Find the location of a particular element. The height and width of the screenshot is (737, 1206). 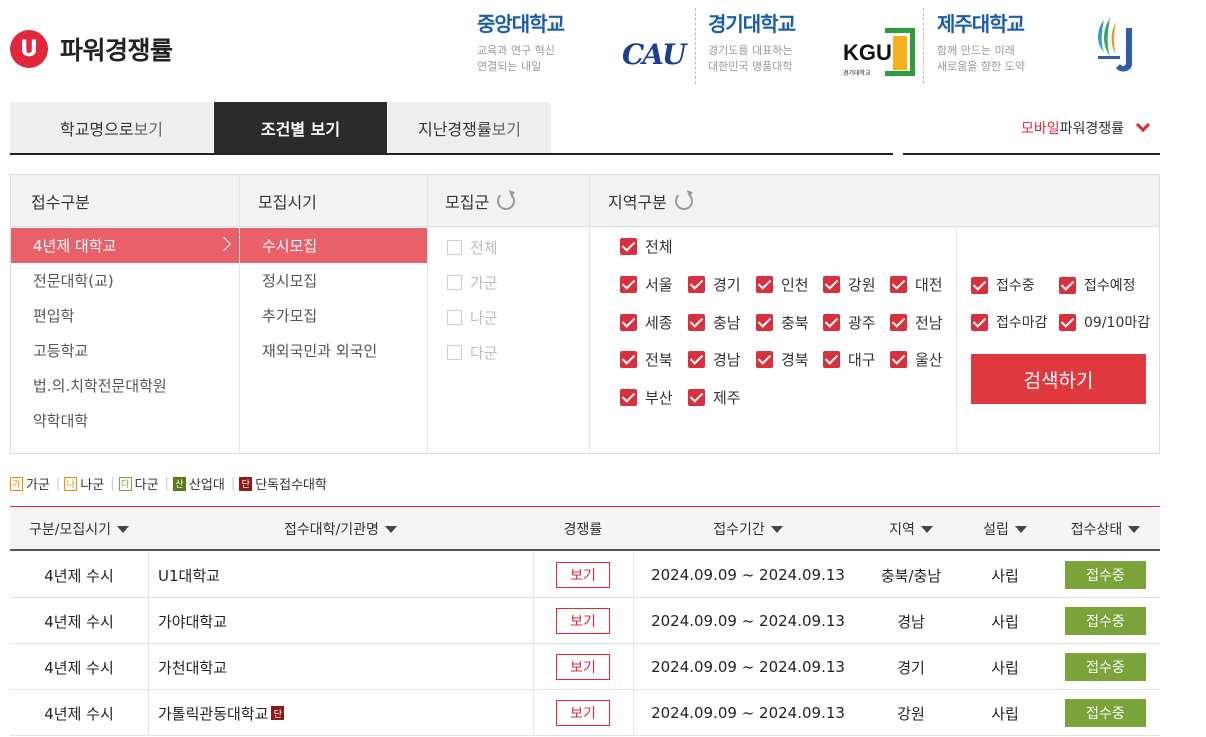

ad-banner-jeju: 제주대학교 함께 만드는 미래 새로움을 향한 도약 is located at coordinates (981, 48).